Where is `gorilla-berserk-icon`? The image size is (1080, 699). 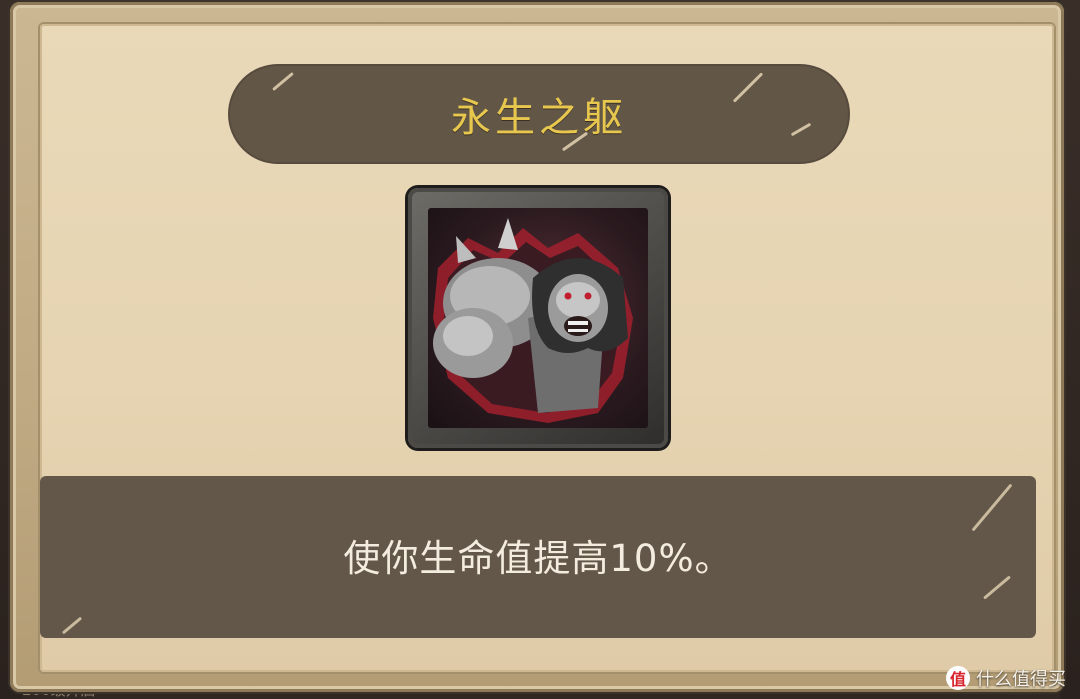 gorilla-berserk-icon is located at coordinates (538, 318).